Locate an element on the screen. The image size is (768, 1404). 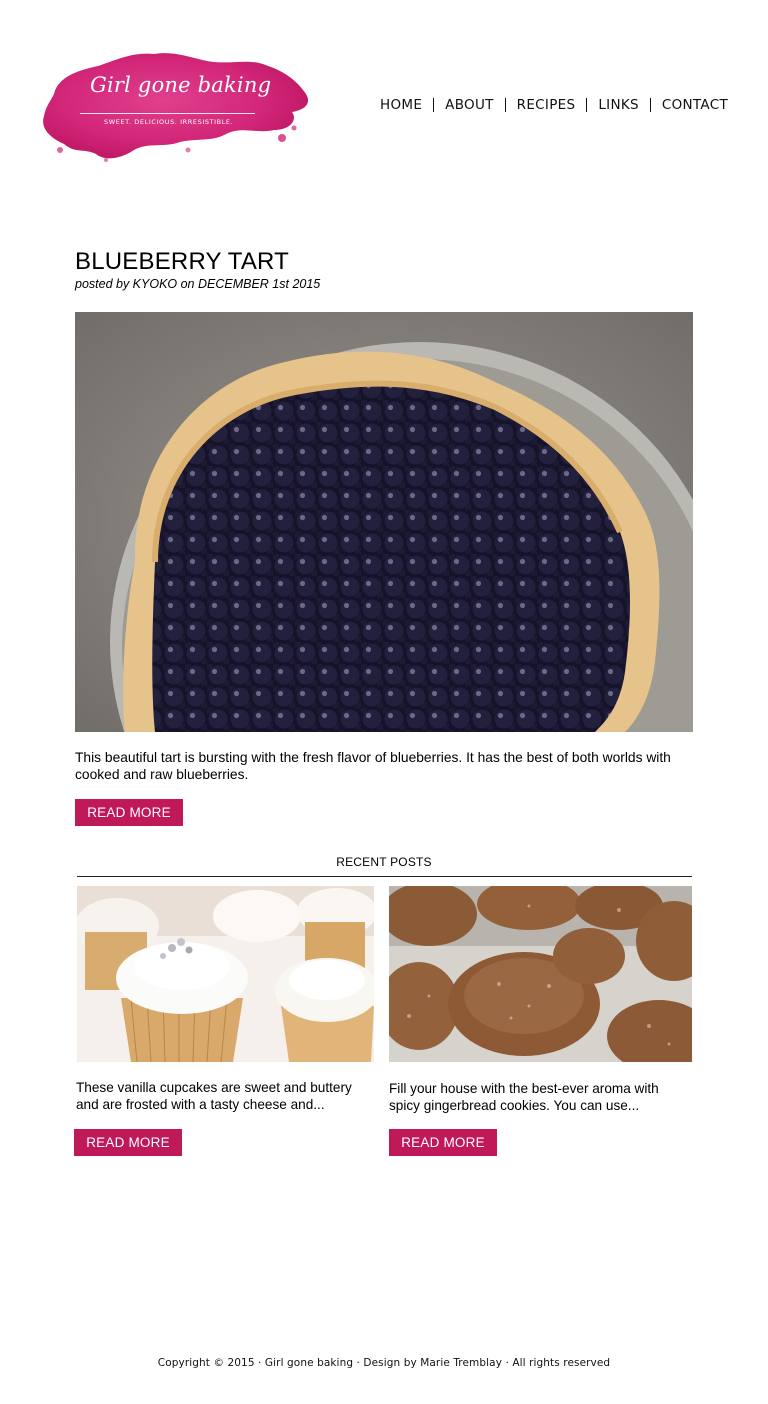
cookies-read-more-button: READ MORE is located at coordinates (443, 1142).